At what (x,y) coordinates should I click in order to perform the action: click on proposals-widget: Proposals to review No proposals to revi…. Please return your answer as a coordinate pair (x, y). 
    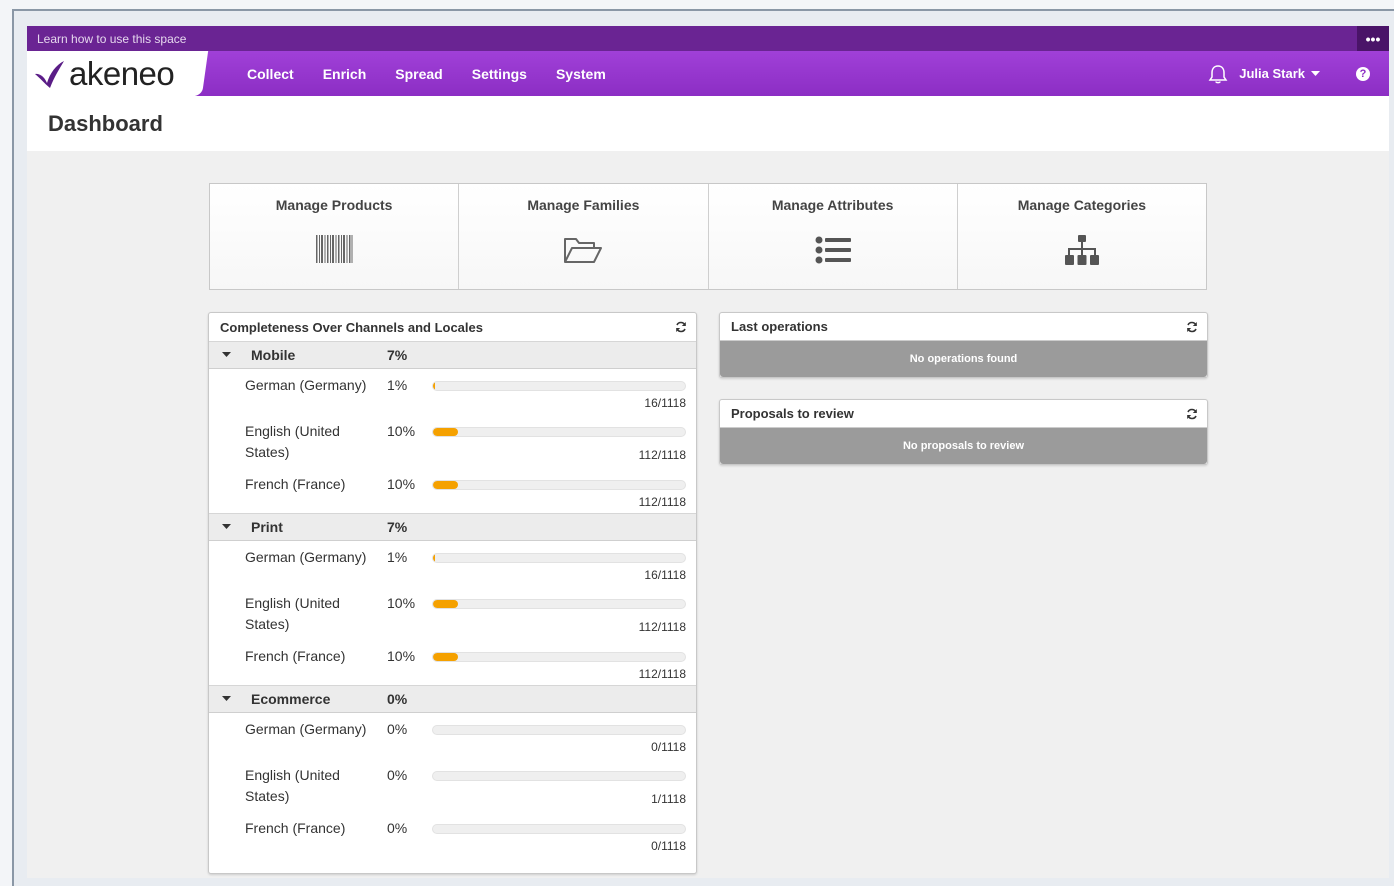
    Looking at the image, I should click on (963, 432).